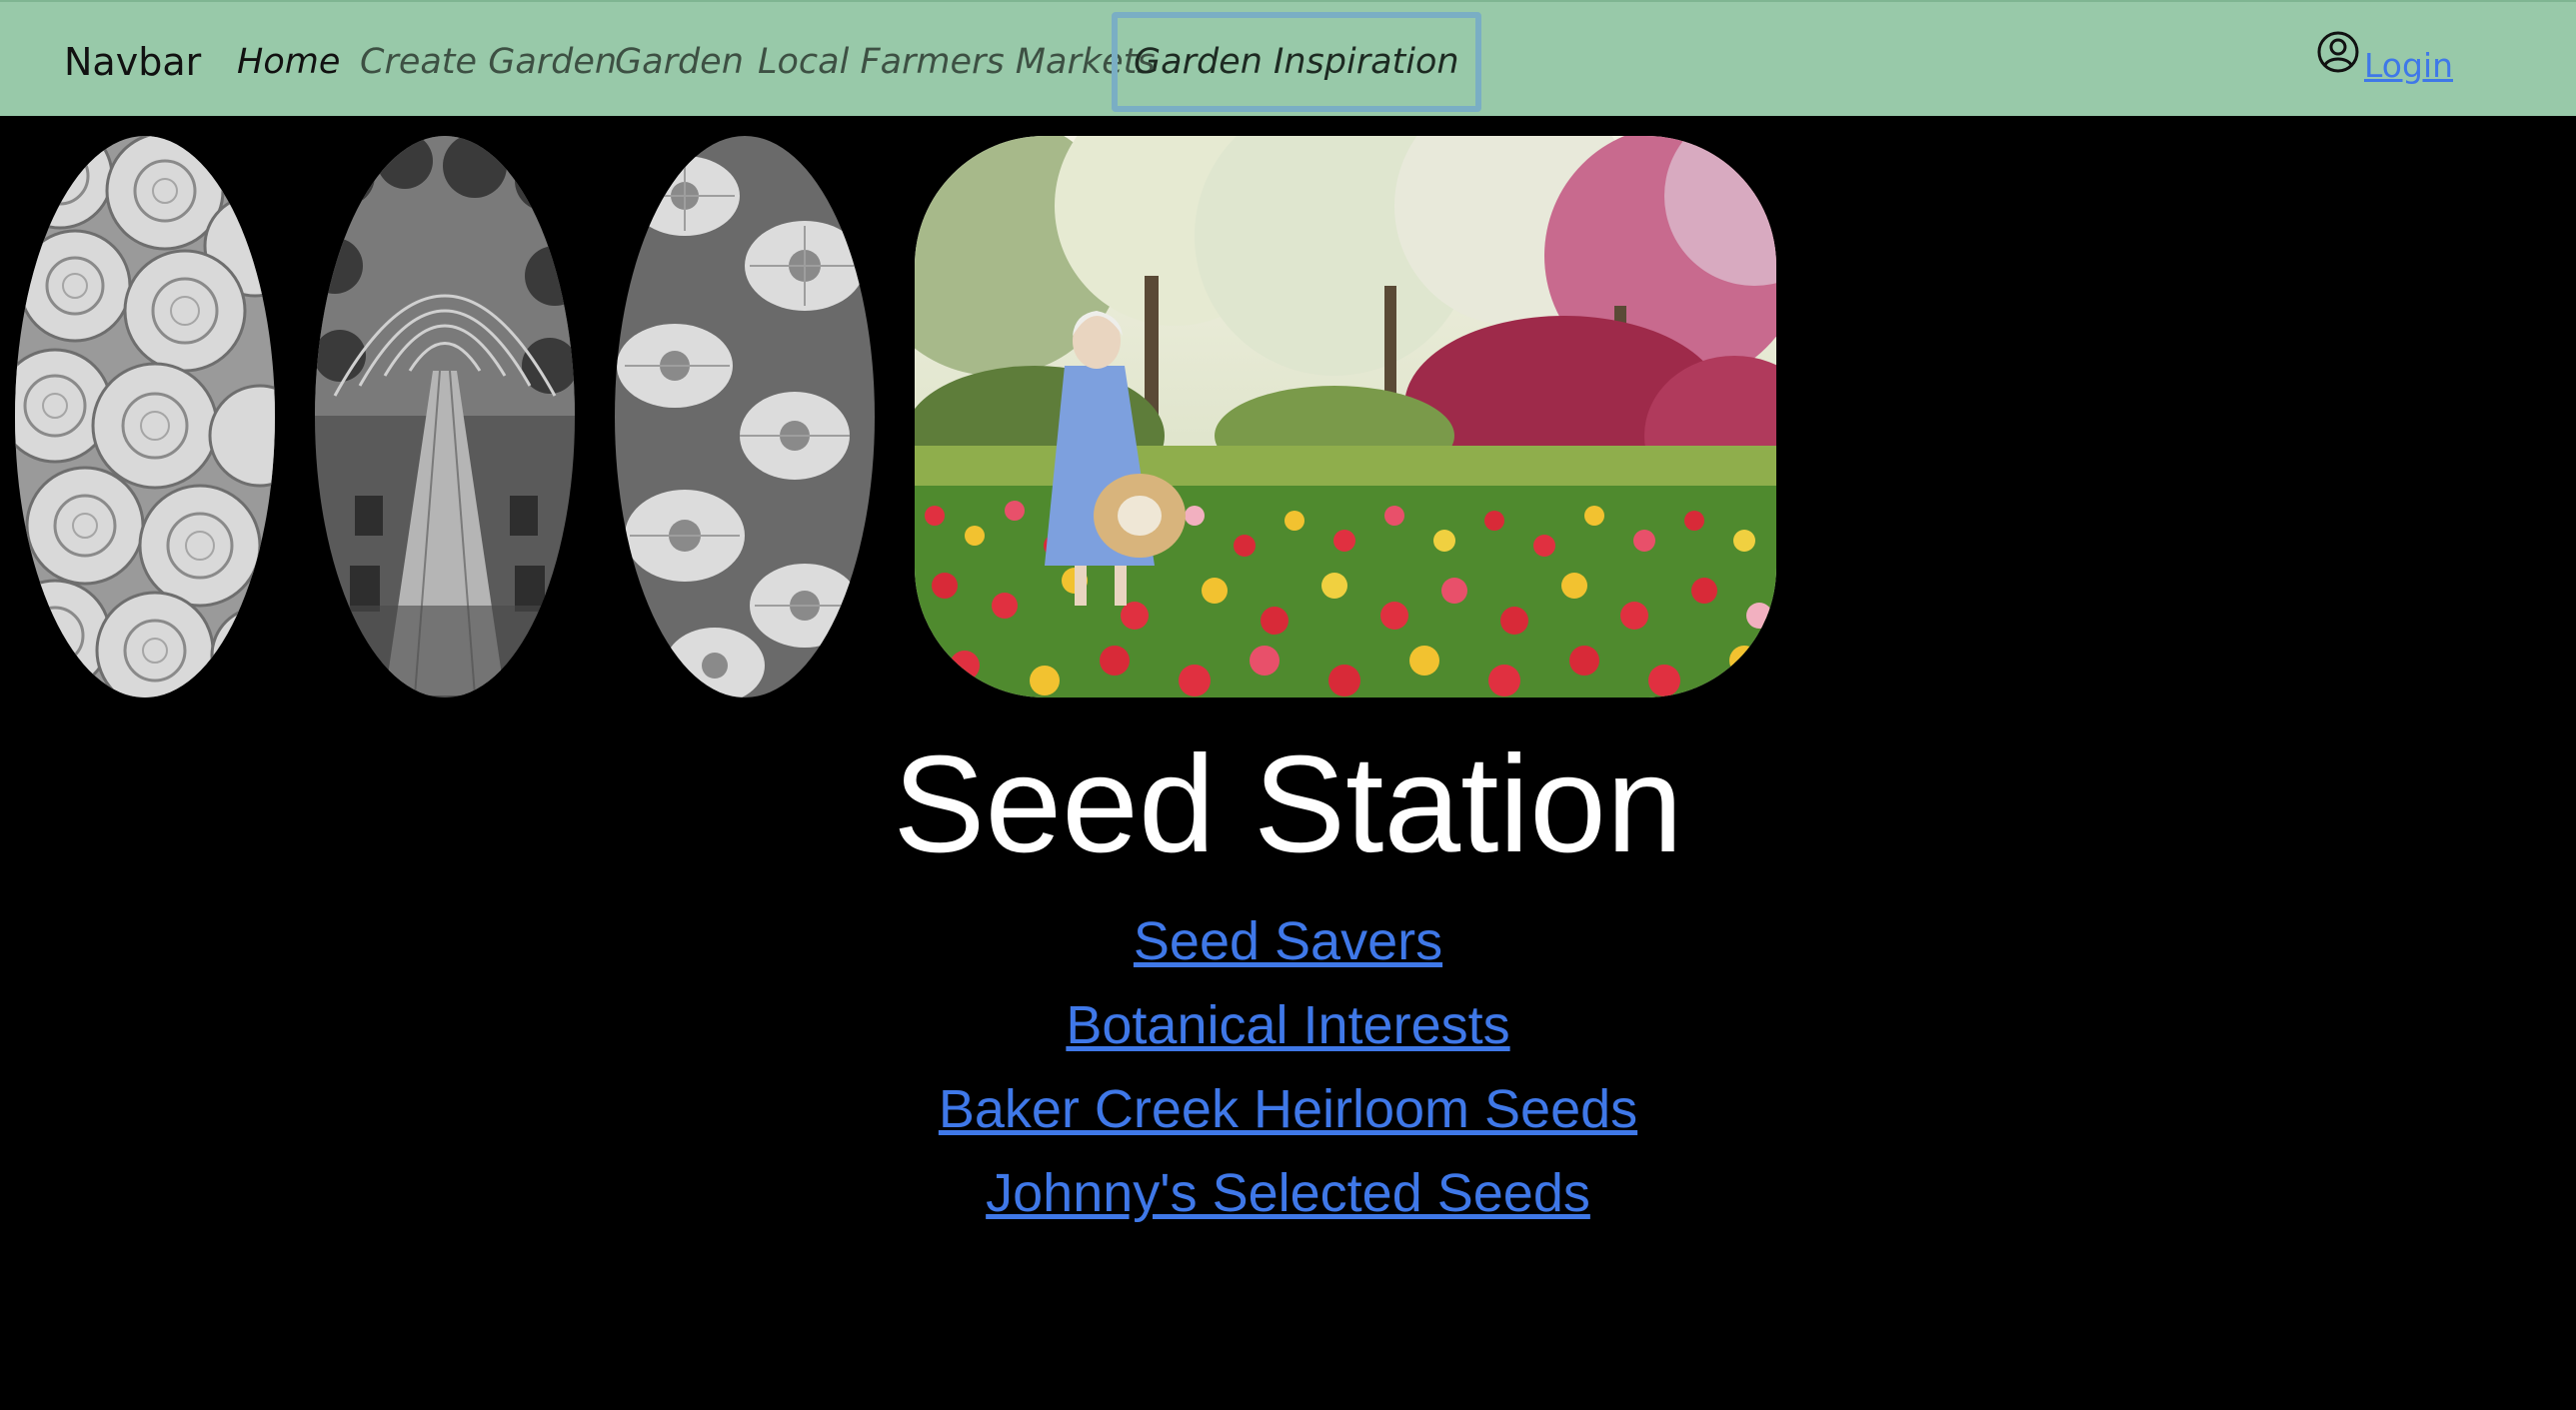 The height and width of the screenshot is (1410, 2576). I want to click on seed-link-baker-creek-heirloom-seeds: Baker Creek Heirloom Seeds, so click(1288, 1109).